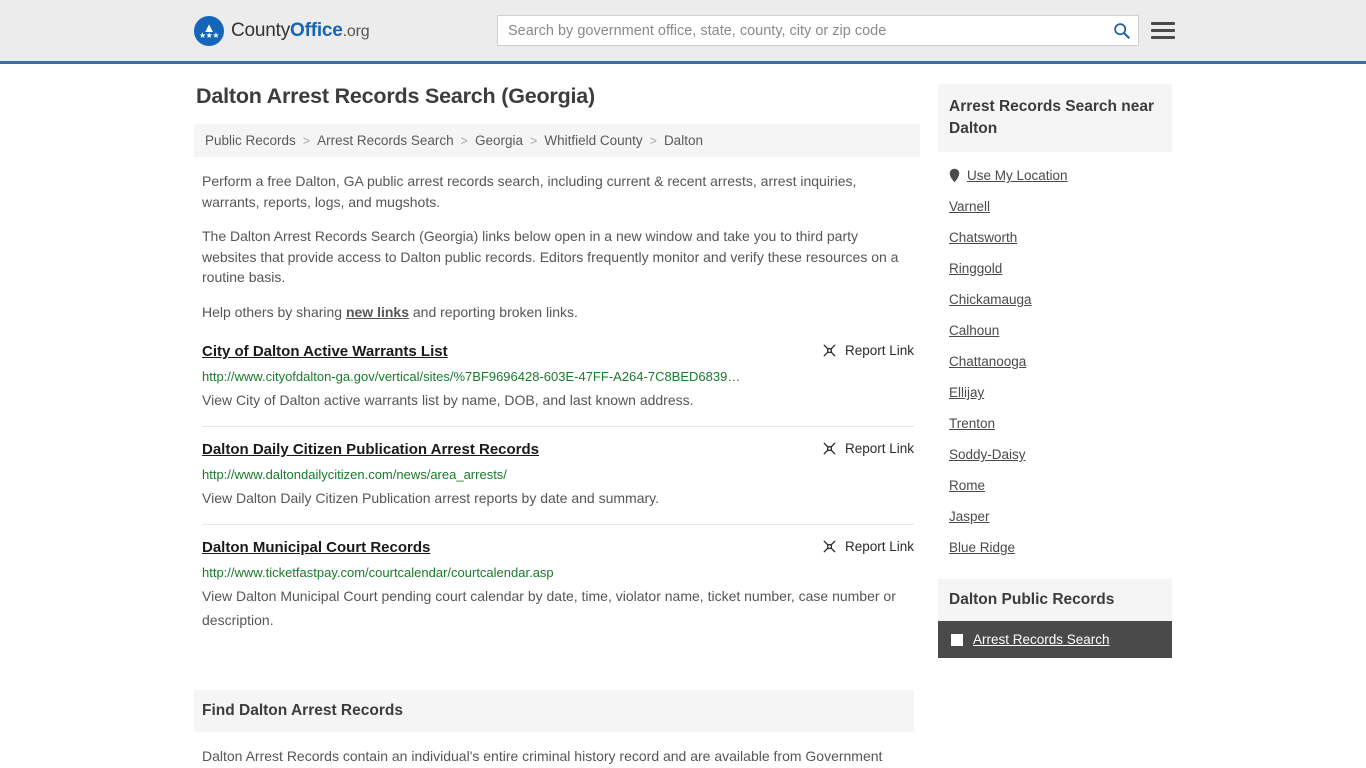 The width and height of the screenshot is (1366, 768). I want to click on nearby-city-item: Varnell, so click(1060, 206).